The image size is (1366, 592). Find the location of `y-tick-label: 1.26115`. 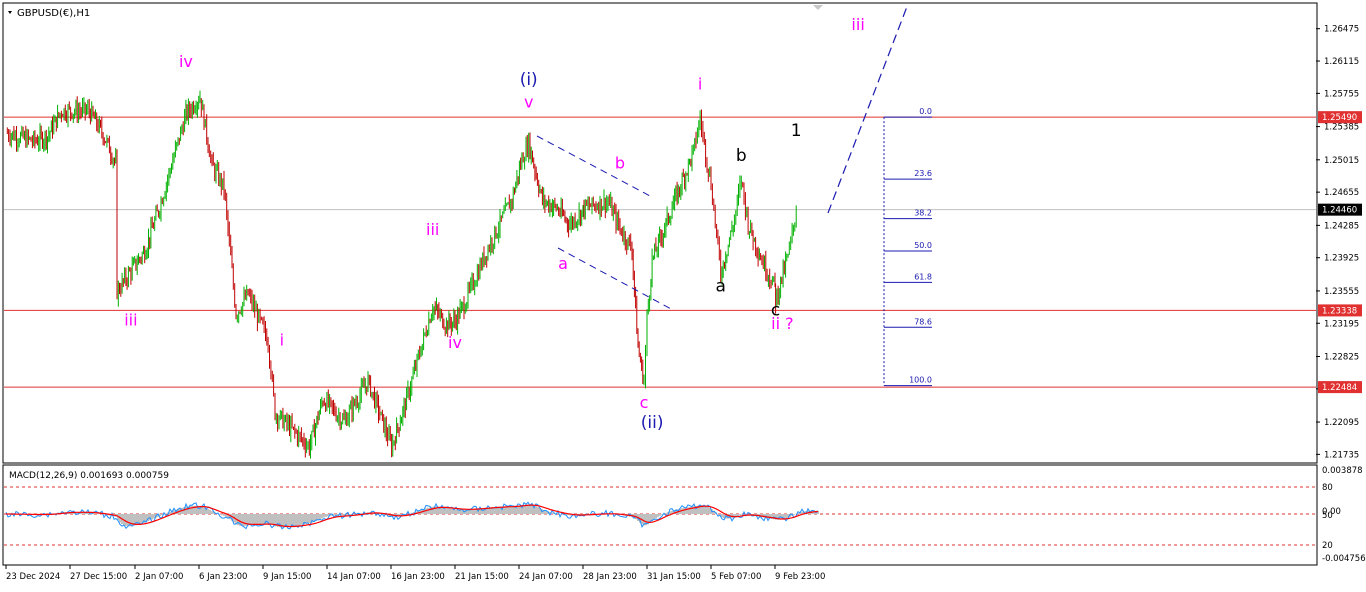

y-tick-label: 1.26115 is located at coordinates (1341, 62).